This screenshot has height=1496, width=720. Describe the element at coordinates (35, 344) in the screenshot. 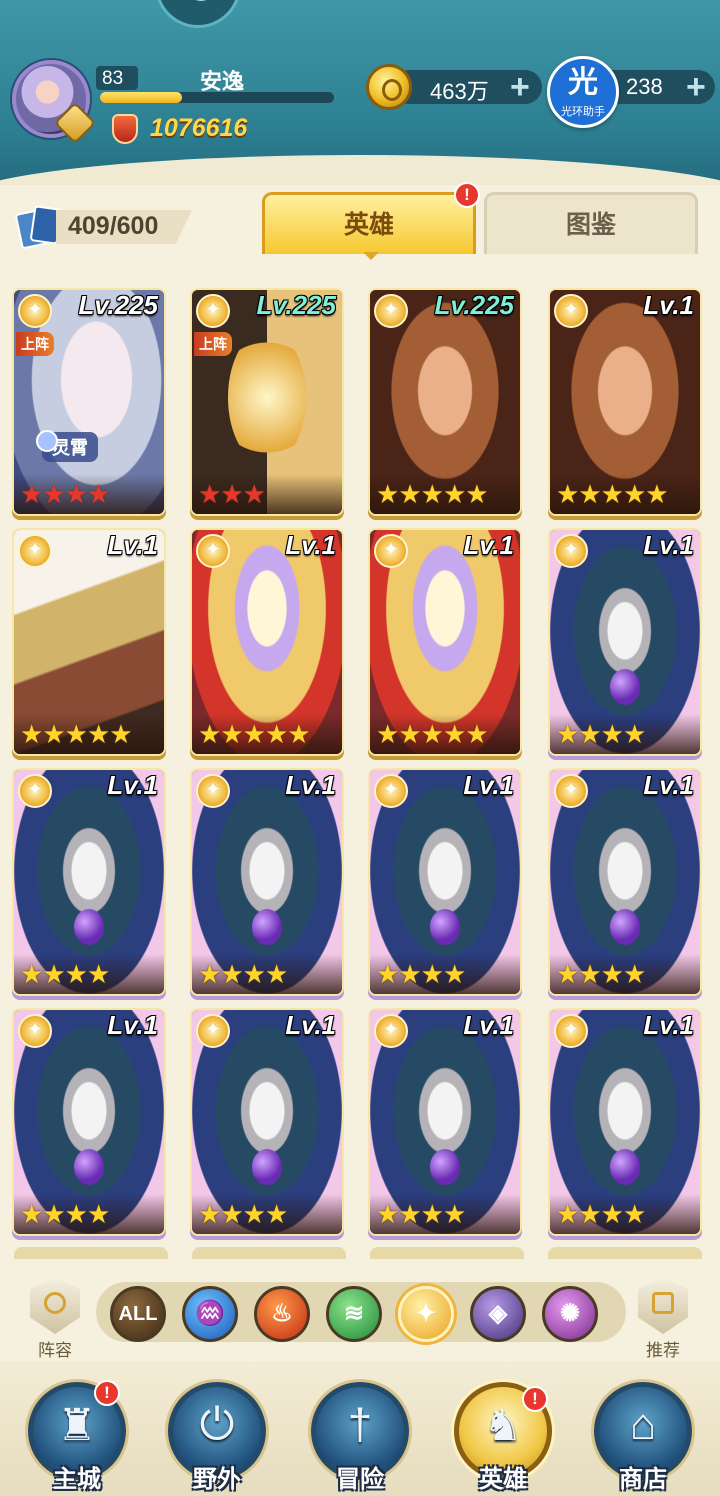

I see `deployed-badge: 上阵` at that location.